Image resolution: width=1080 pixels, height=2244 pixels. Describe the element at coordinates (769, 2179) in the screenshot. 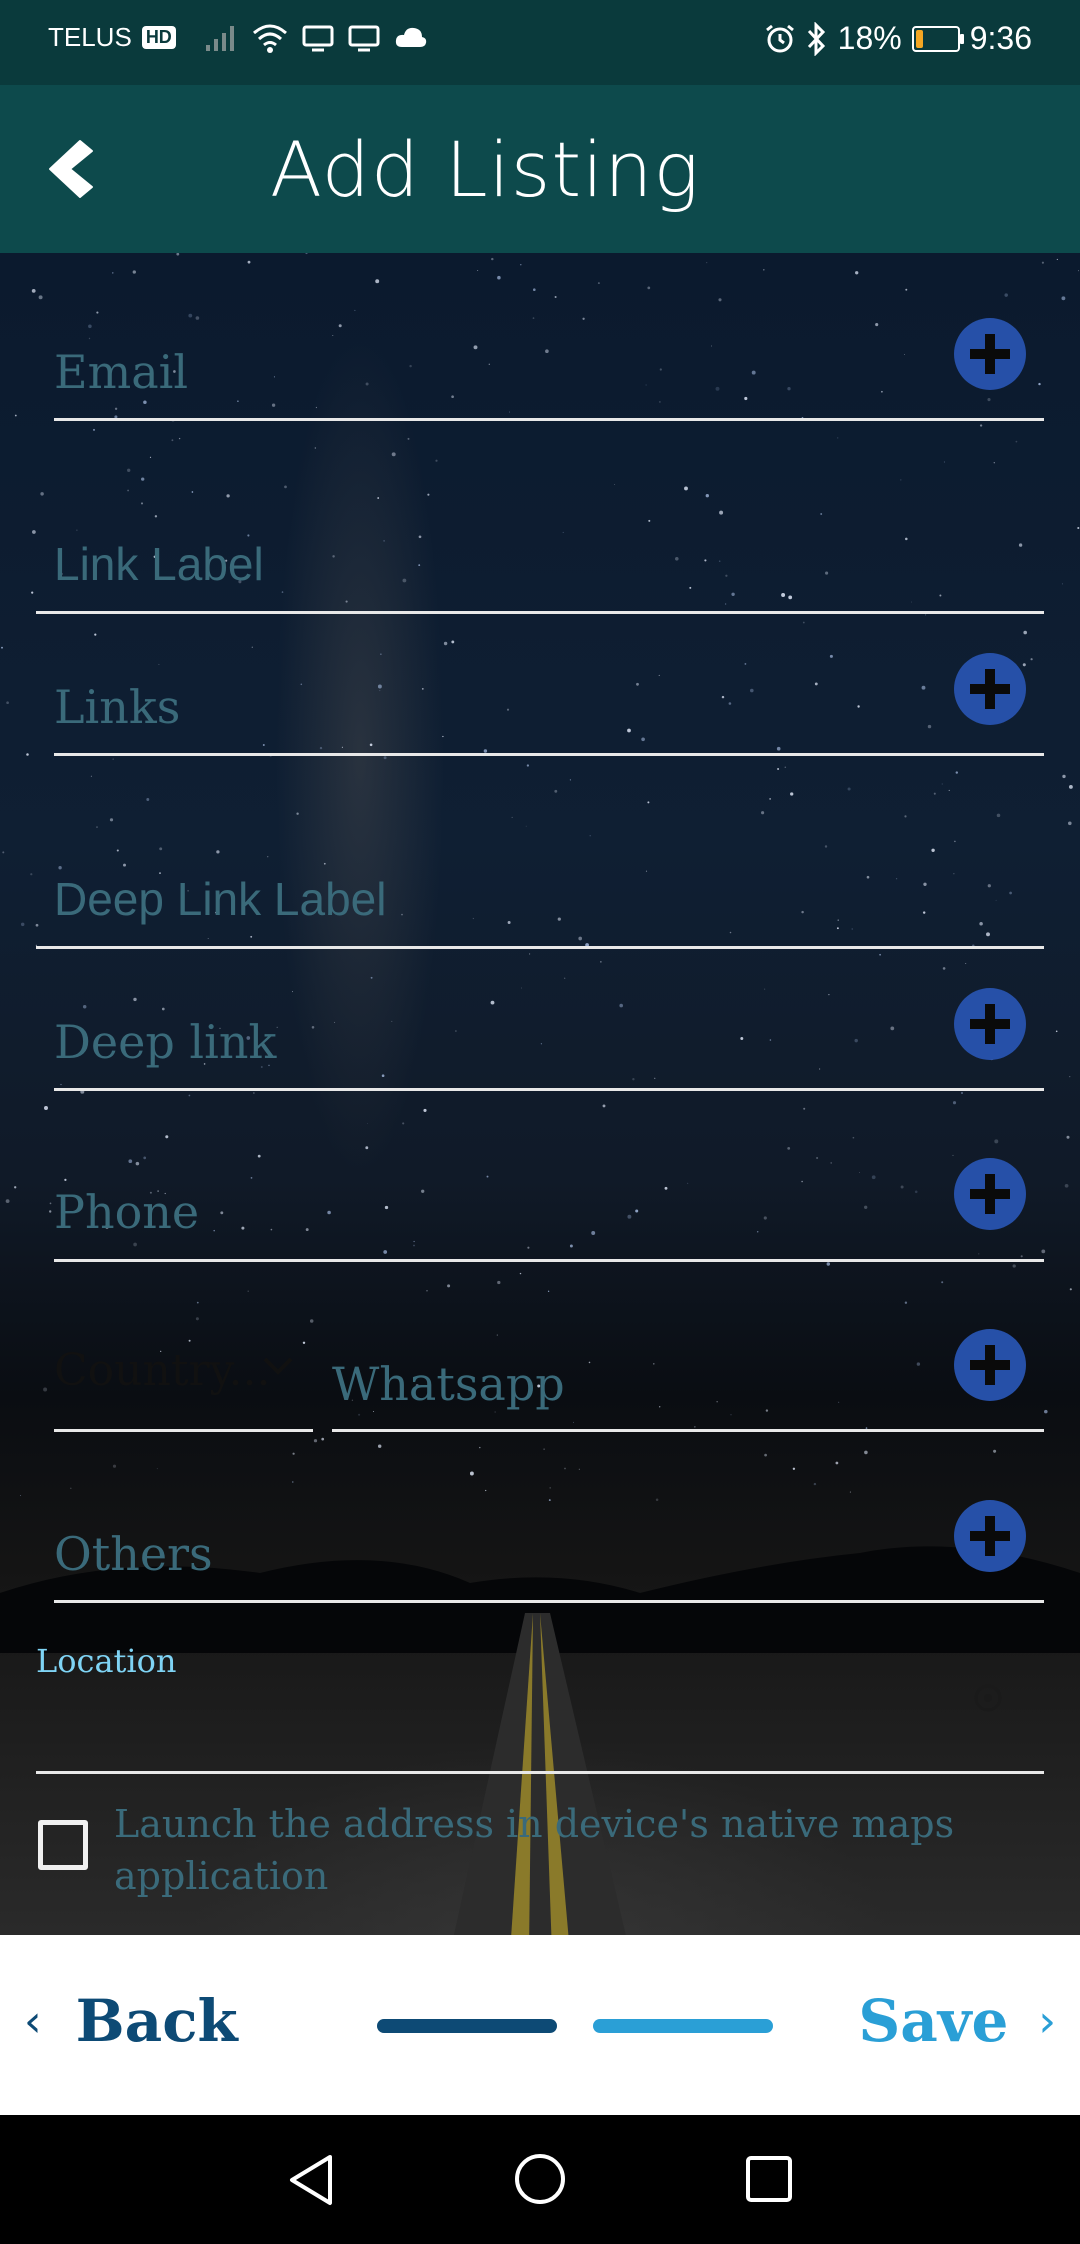

I see `nav-recents-icon` at that location.